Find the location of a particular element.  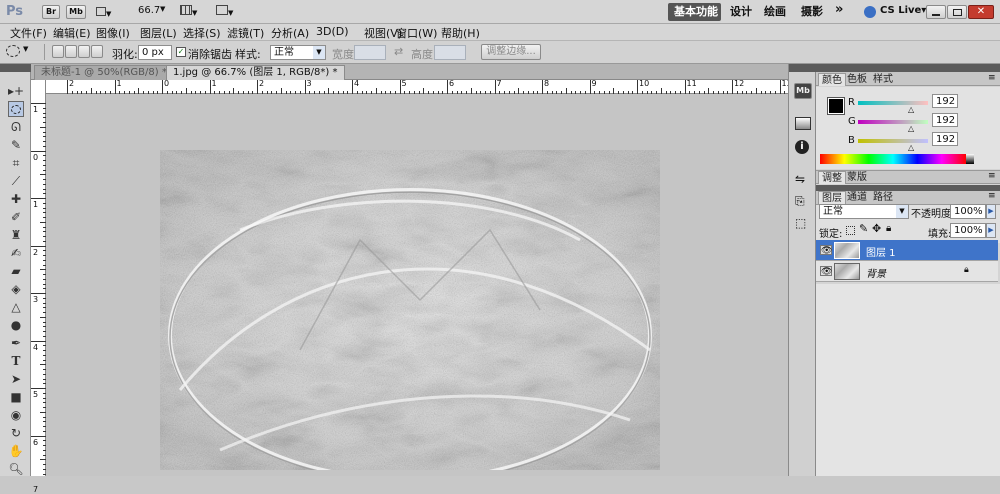

workspace-design: 设计 is located at coordinates (741, 12).